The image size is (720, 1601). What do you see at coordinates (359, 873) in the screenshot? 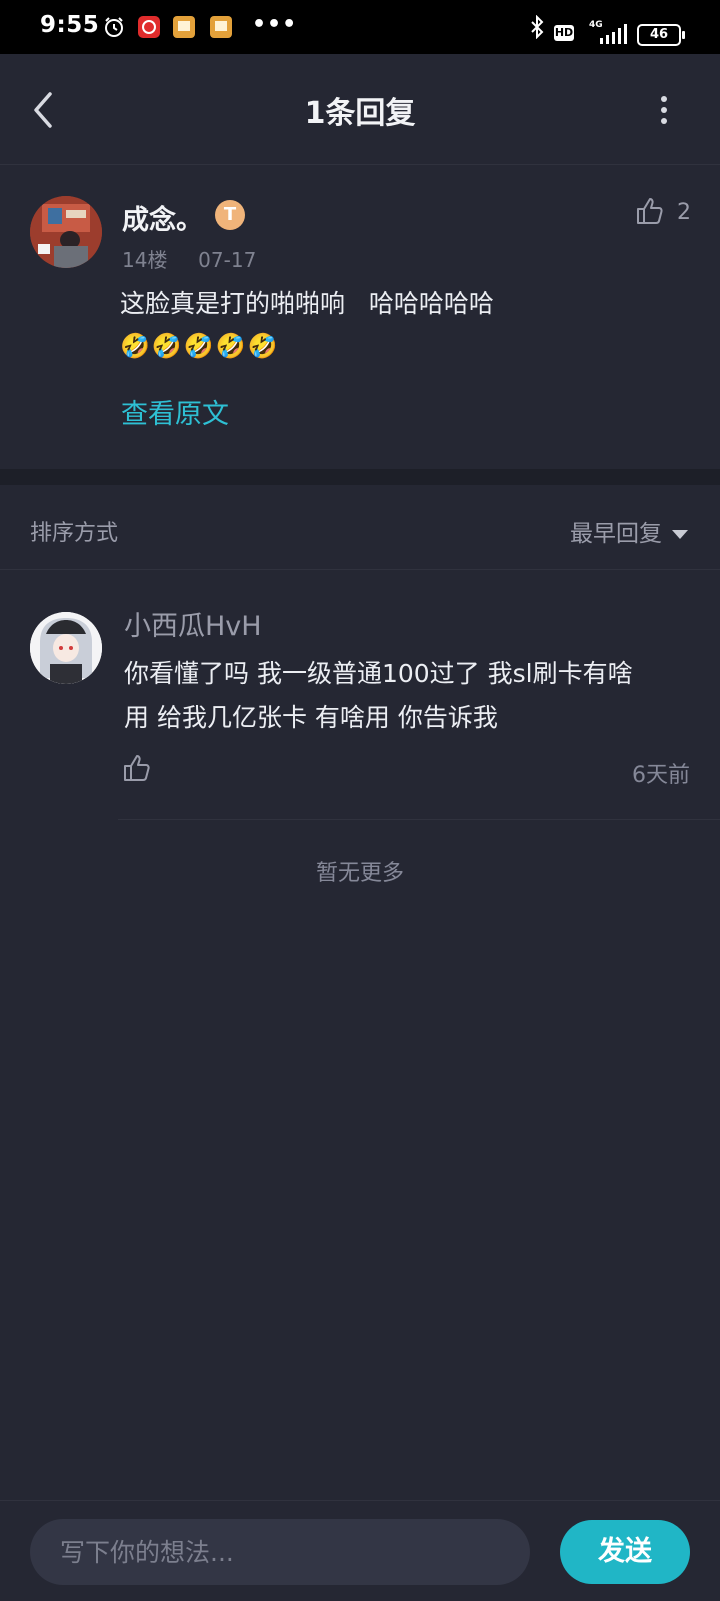
I see `no-more-label: 暂无更多` at bounding box center [359, 873].